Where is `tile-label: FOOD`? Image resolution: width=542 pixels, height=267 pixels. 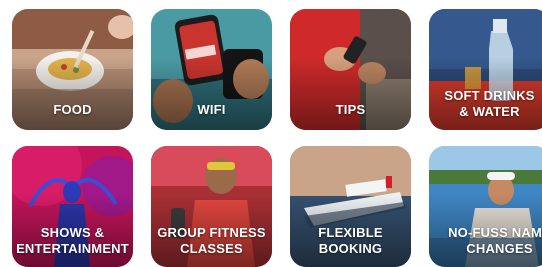
tile-label: FOOD is located at coordinates (72, 109).